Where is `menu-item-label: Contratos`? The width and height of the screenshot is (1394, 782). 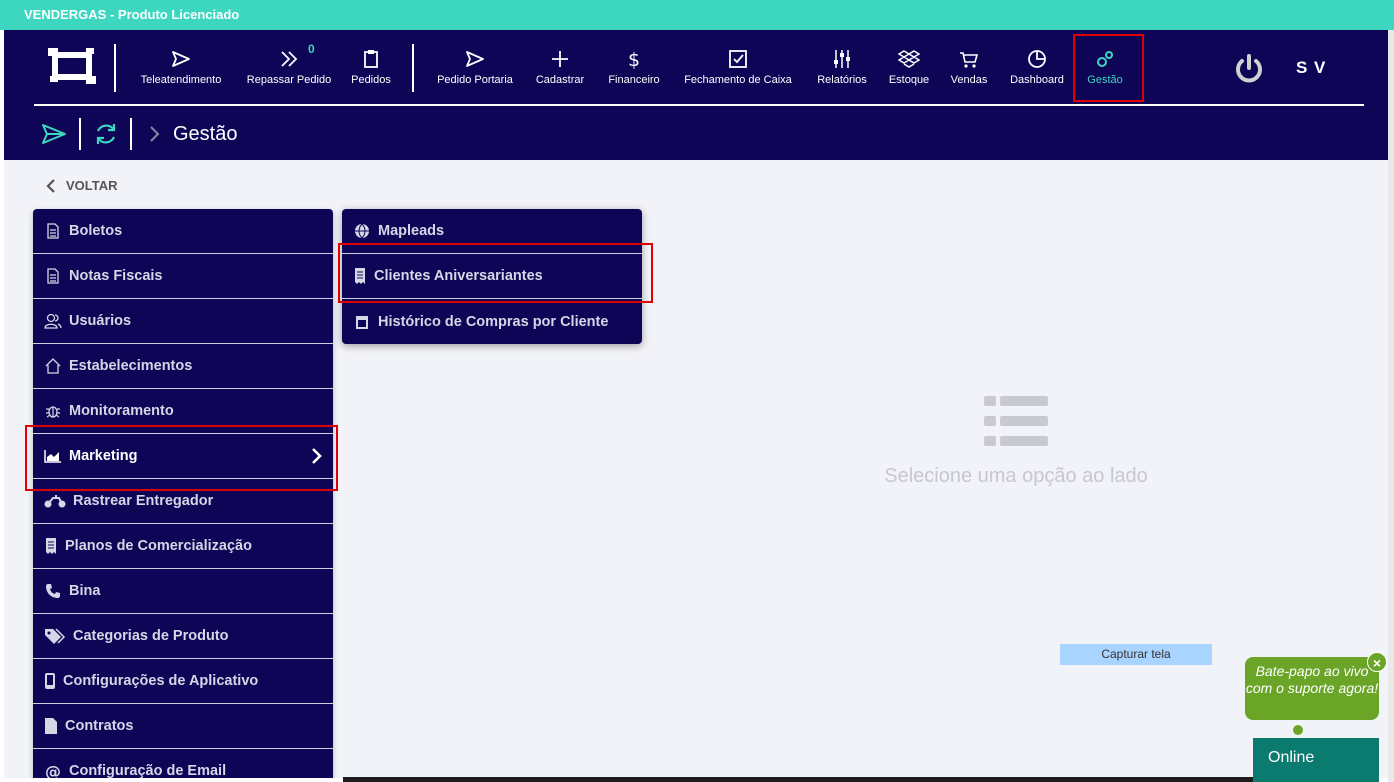 menu-item-label: Contratos is located at coordinates (99, 726).